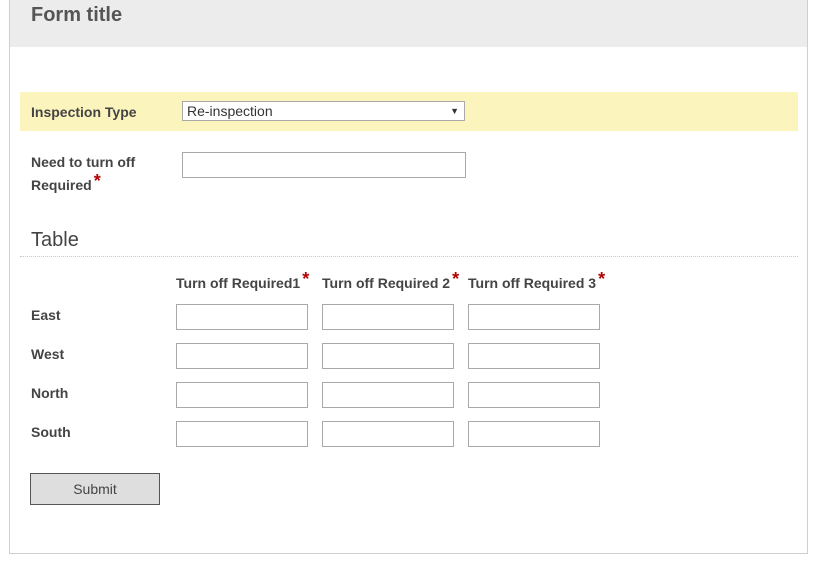  Describe the element at coordinates (84, 112) in the screenshot. I see `inspection-type-label: Inspection Type` at that location.